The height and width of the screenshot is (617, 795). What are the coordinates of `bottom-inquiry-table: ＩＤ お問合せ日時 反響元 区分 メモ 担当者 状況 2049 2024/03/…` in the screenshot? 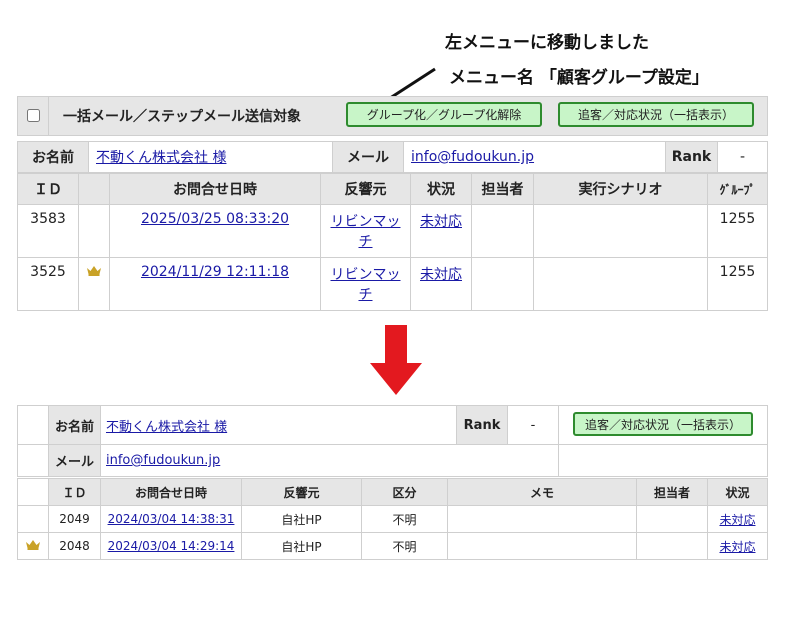 It's located at (392, 519).